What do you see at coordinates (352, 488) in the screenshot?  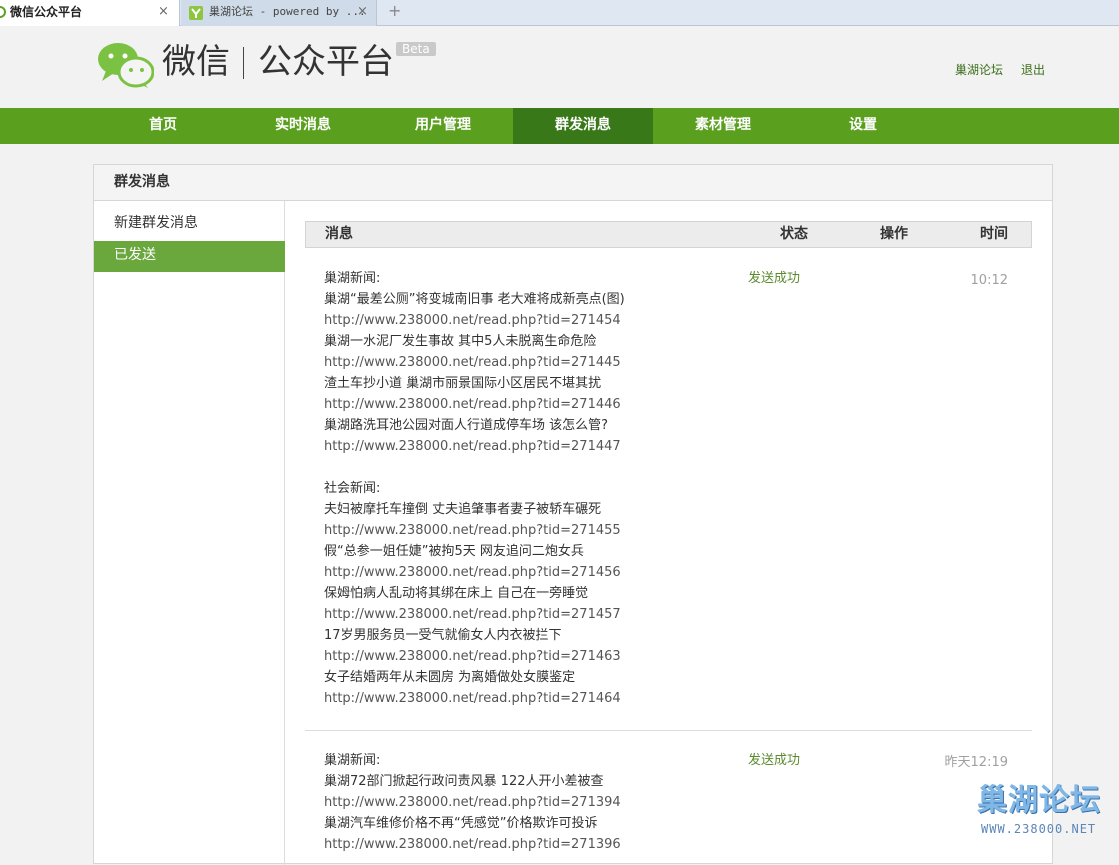 I see `message-line: 社会新闻:` at bounding box center [352, 488].